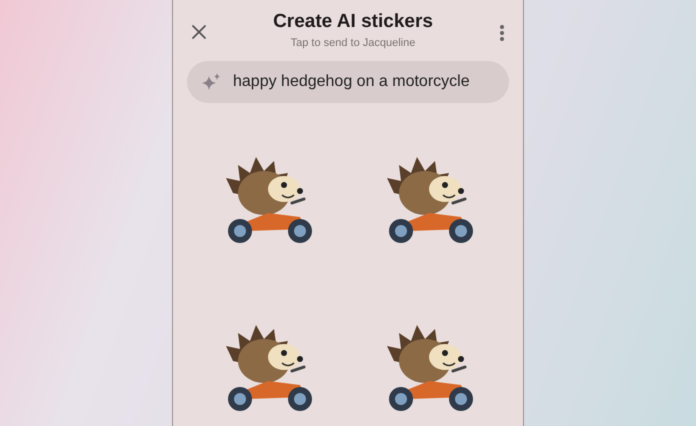 The width and height of the screenshot is (696, 426). Describe the element at coordinates (353, 43) in the screenshot. I see `panel-subtitle: Tap to send to Jacqueline` at that location.